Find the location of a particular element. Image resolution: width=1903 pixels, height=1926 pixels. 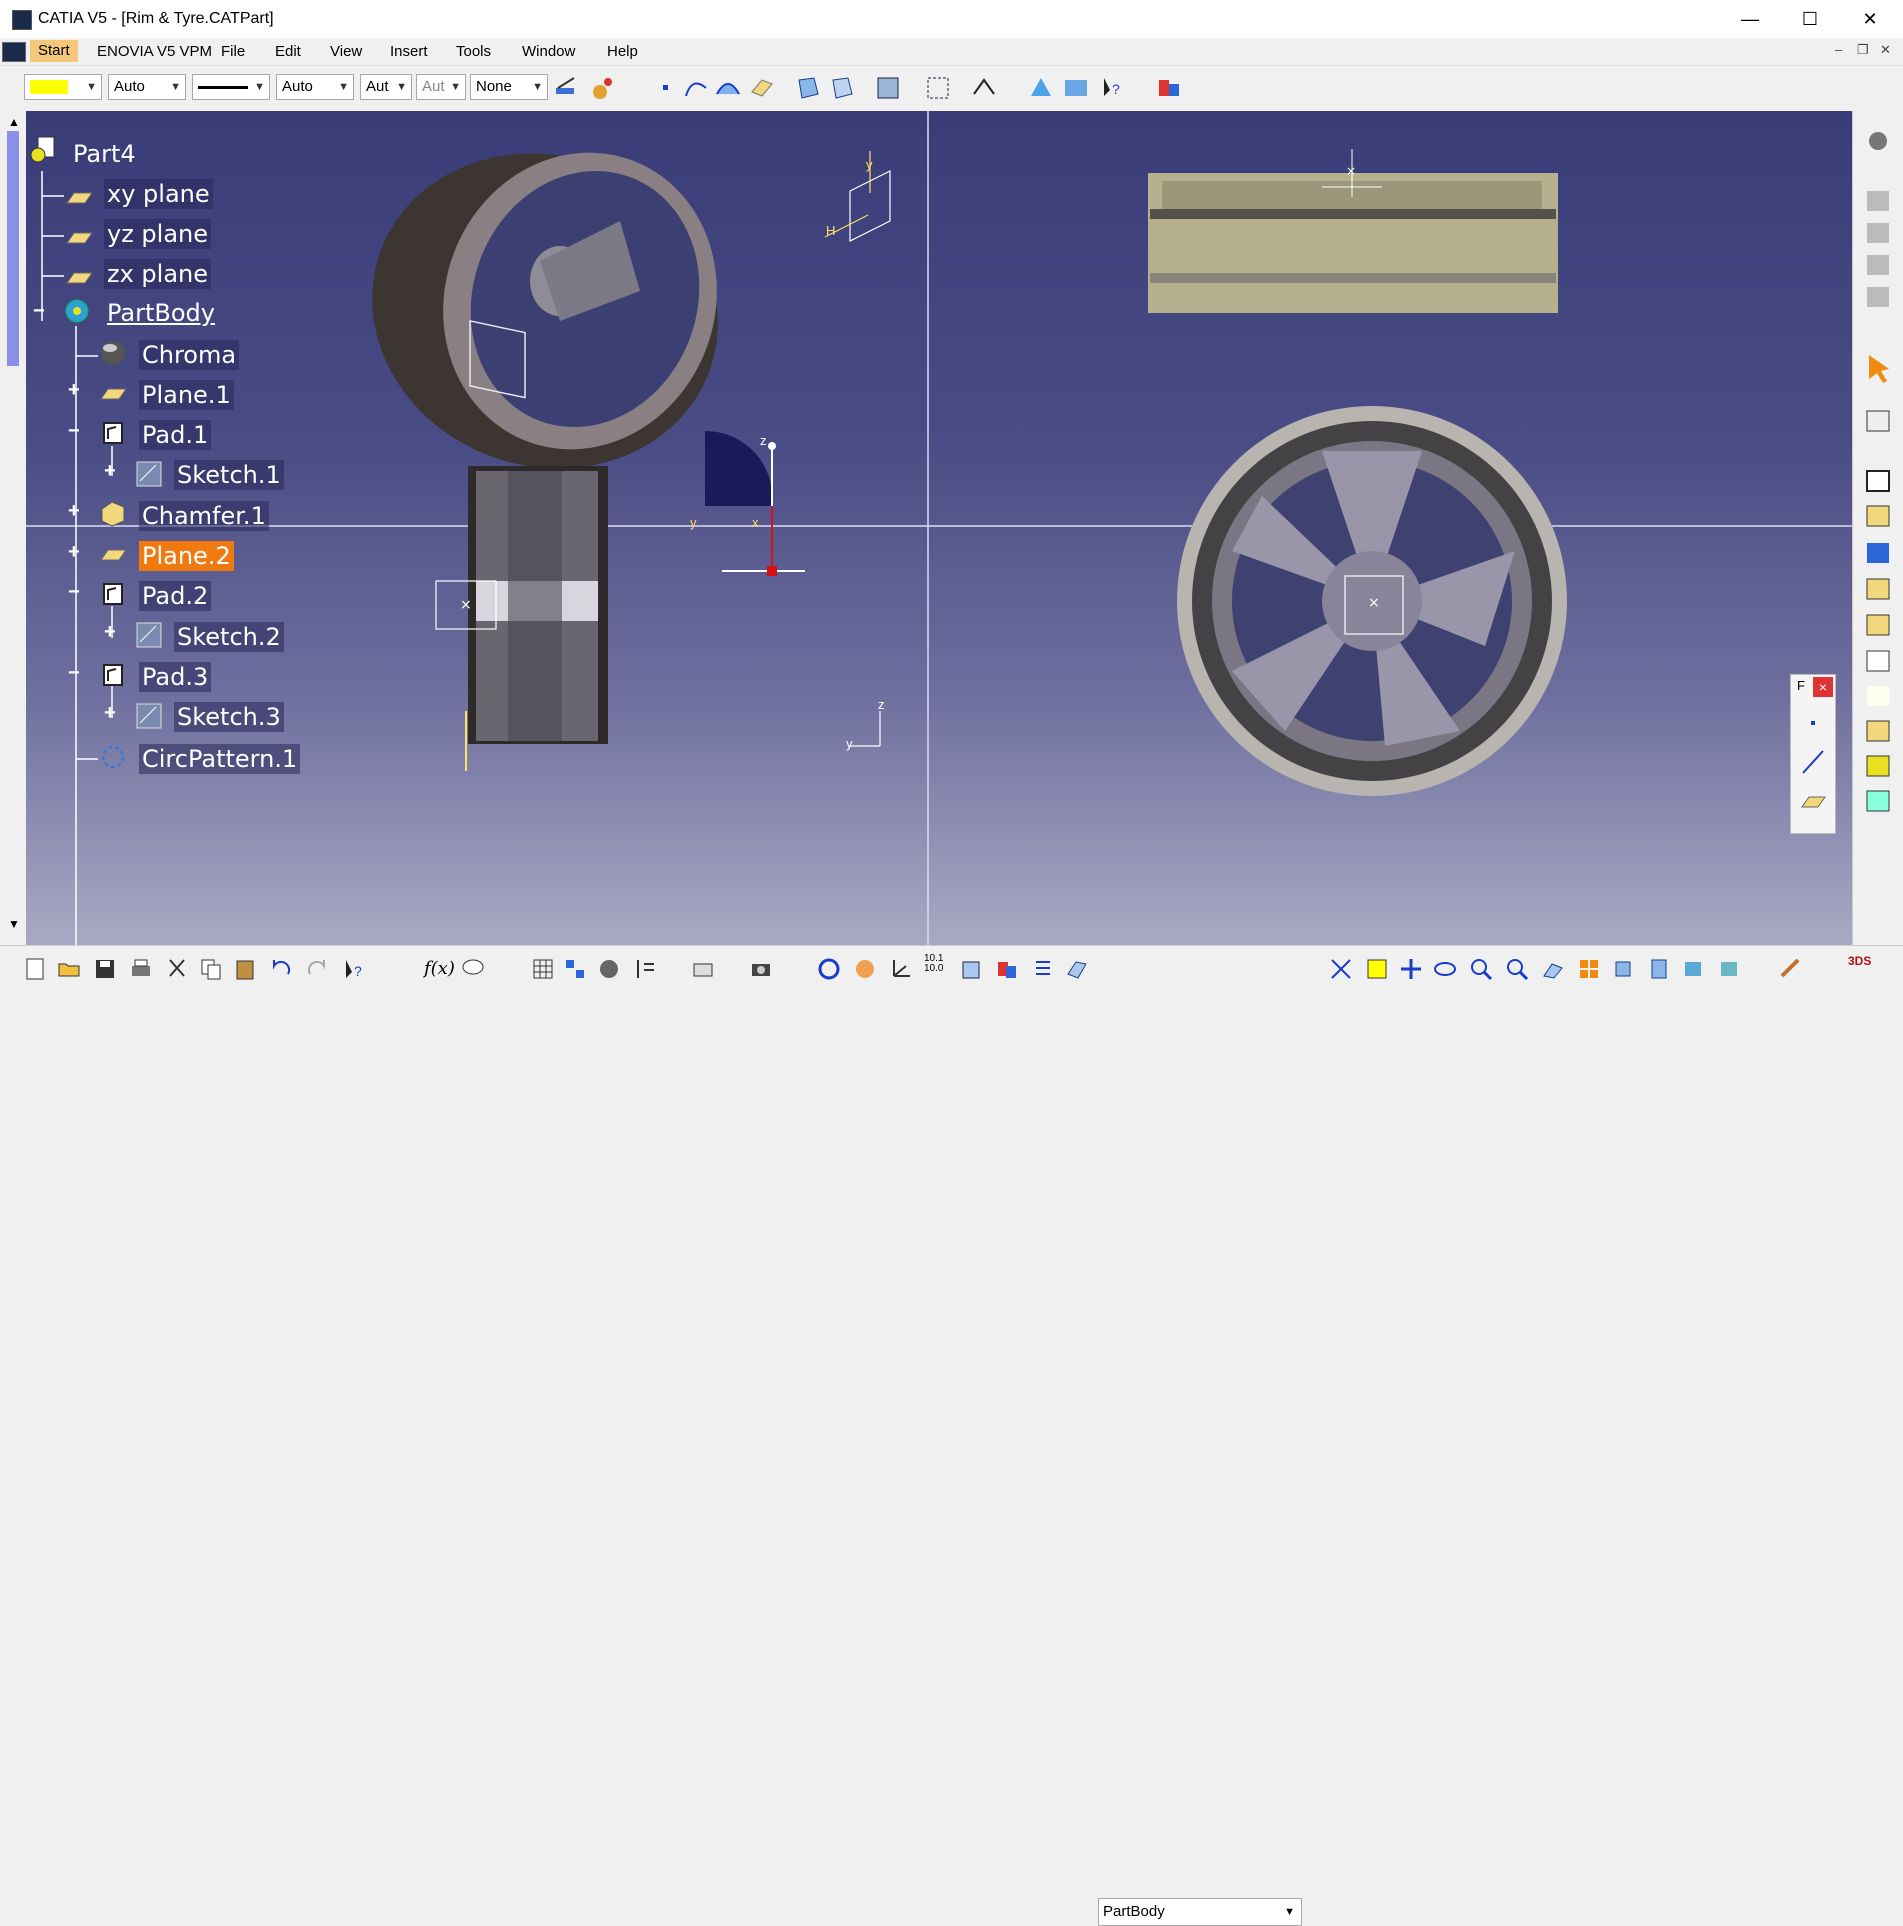

painter-icon is located at coordinates (566, 88).